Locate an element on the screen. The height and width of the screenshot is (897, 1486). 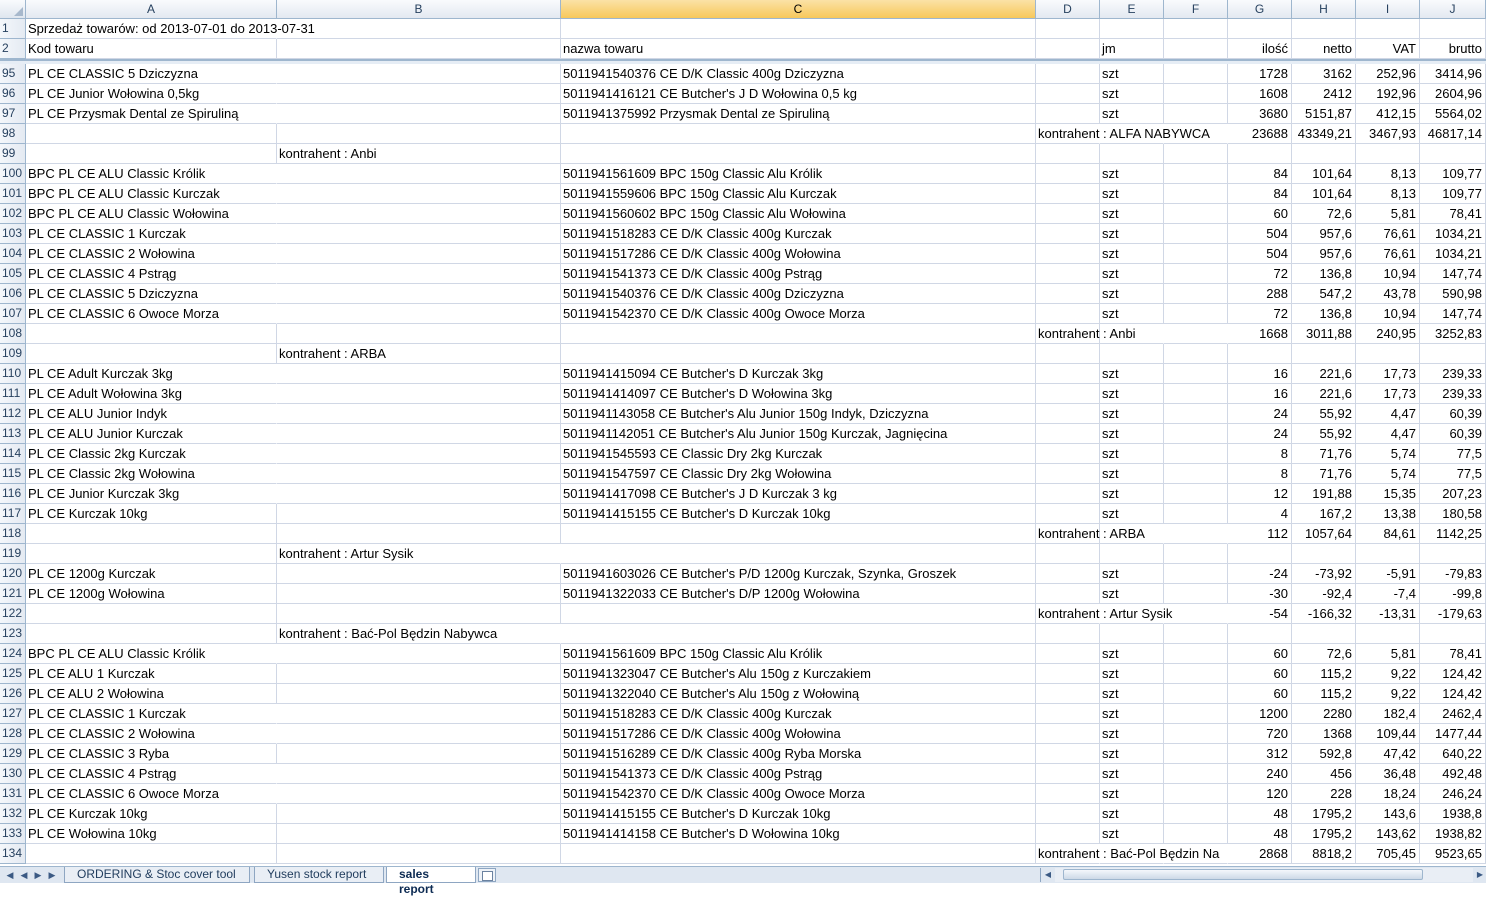
column-header-c: C is located at coordinates (798, 9).